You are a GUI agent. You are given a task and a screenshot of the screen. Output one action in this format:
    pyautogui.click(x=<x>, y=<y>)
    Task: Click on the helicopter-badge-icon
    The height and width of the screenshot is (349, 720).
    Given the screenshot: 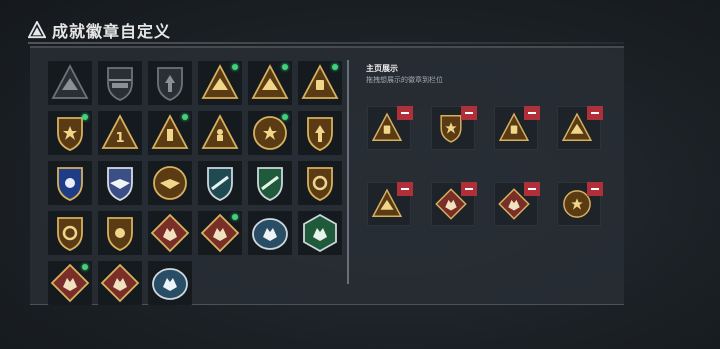 What is the action you would take?
    pyautogui.click(x=120, y=84)
    